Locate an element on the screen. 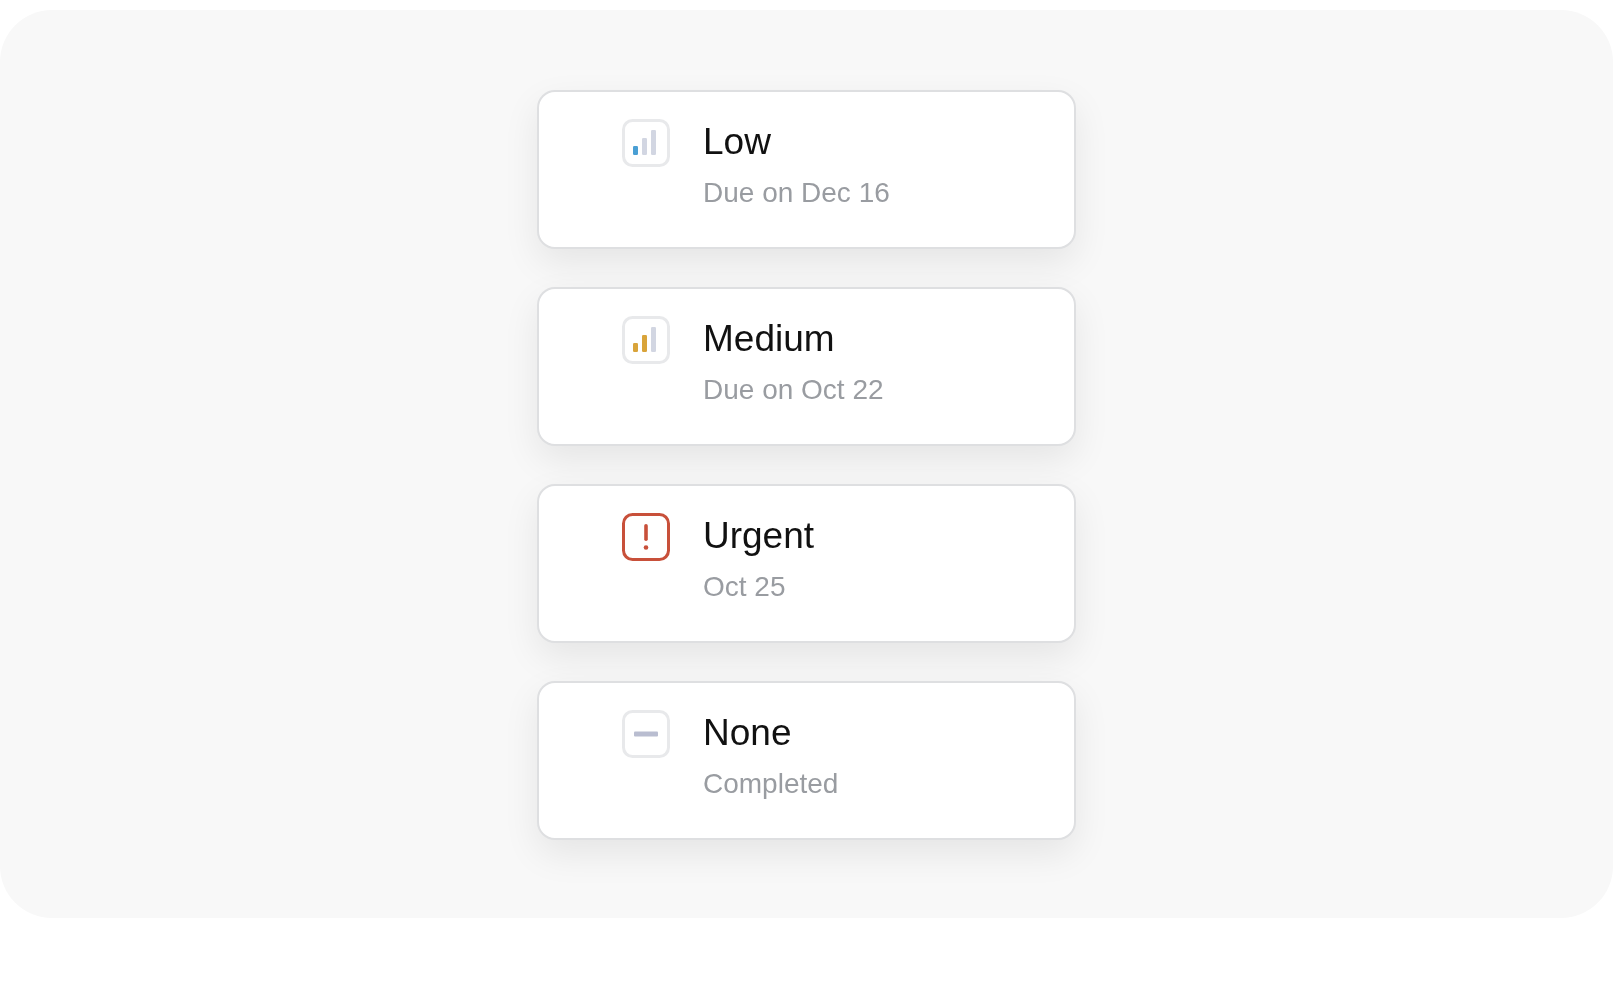 This screenshot has height=996, width=1613. due-date: Due on Oct 22 is located at coordinates (793, 390).